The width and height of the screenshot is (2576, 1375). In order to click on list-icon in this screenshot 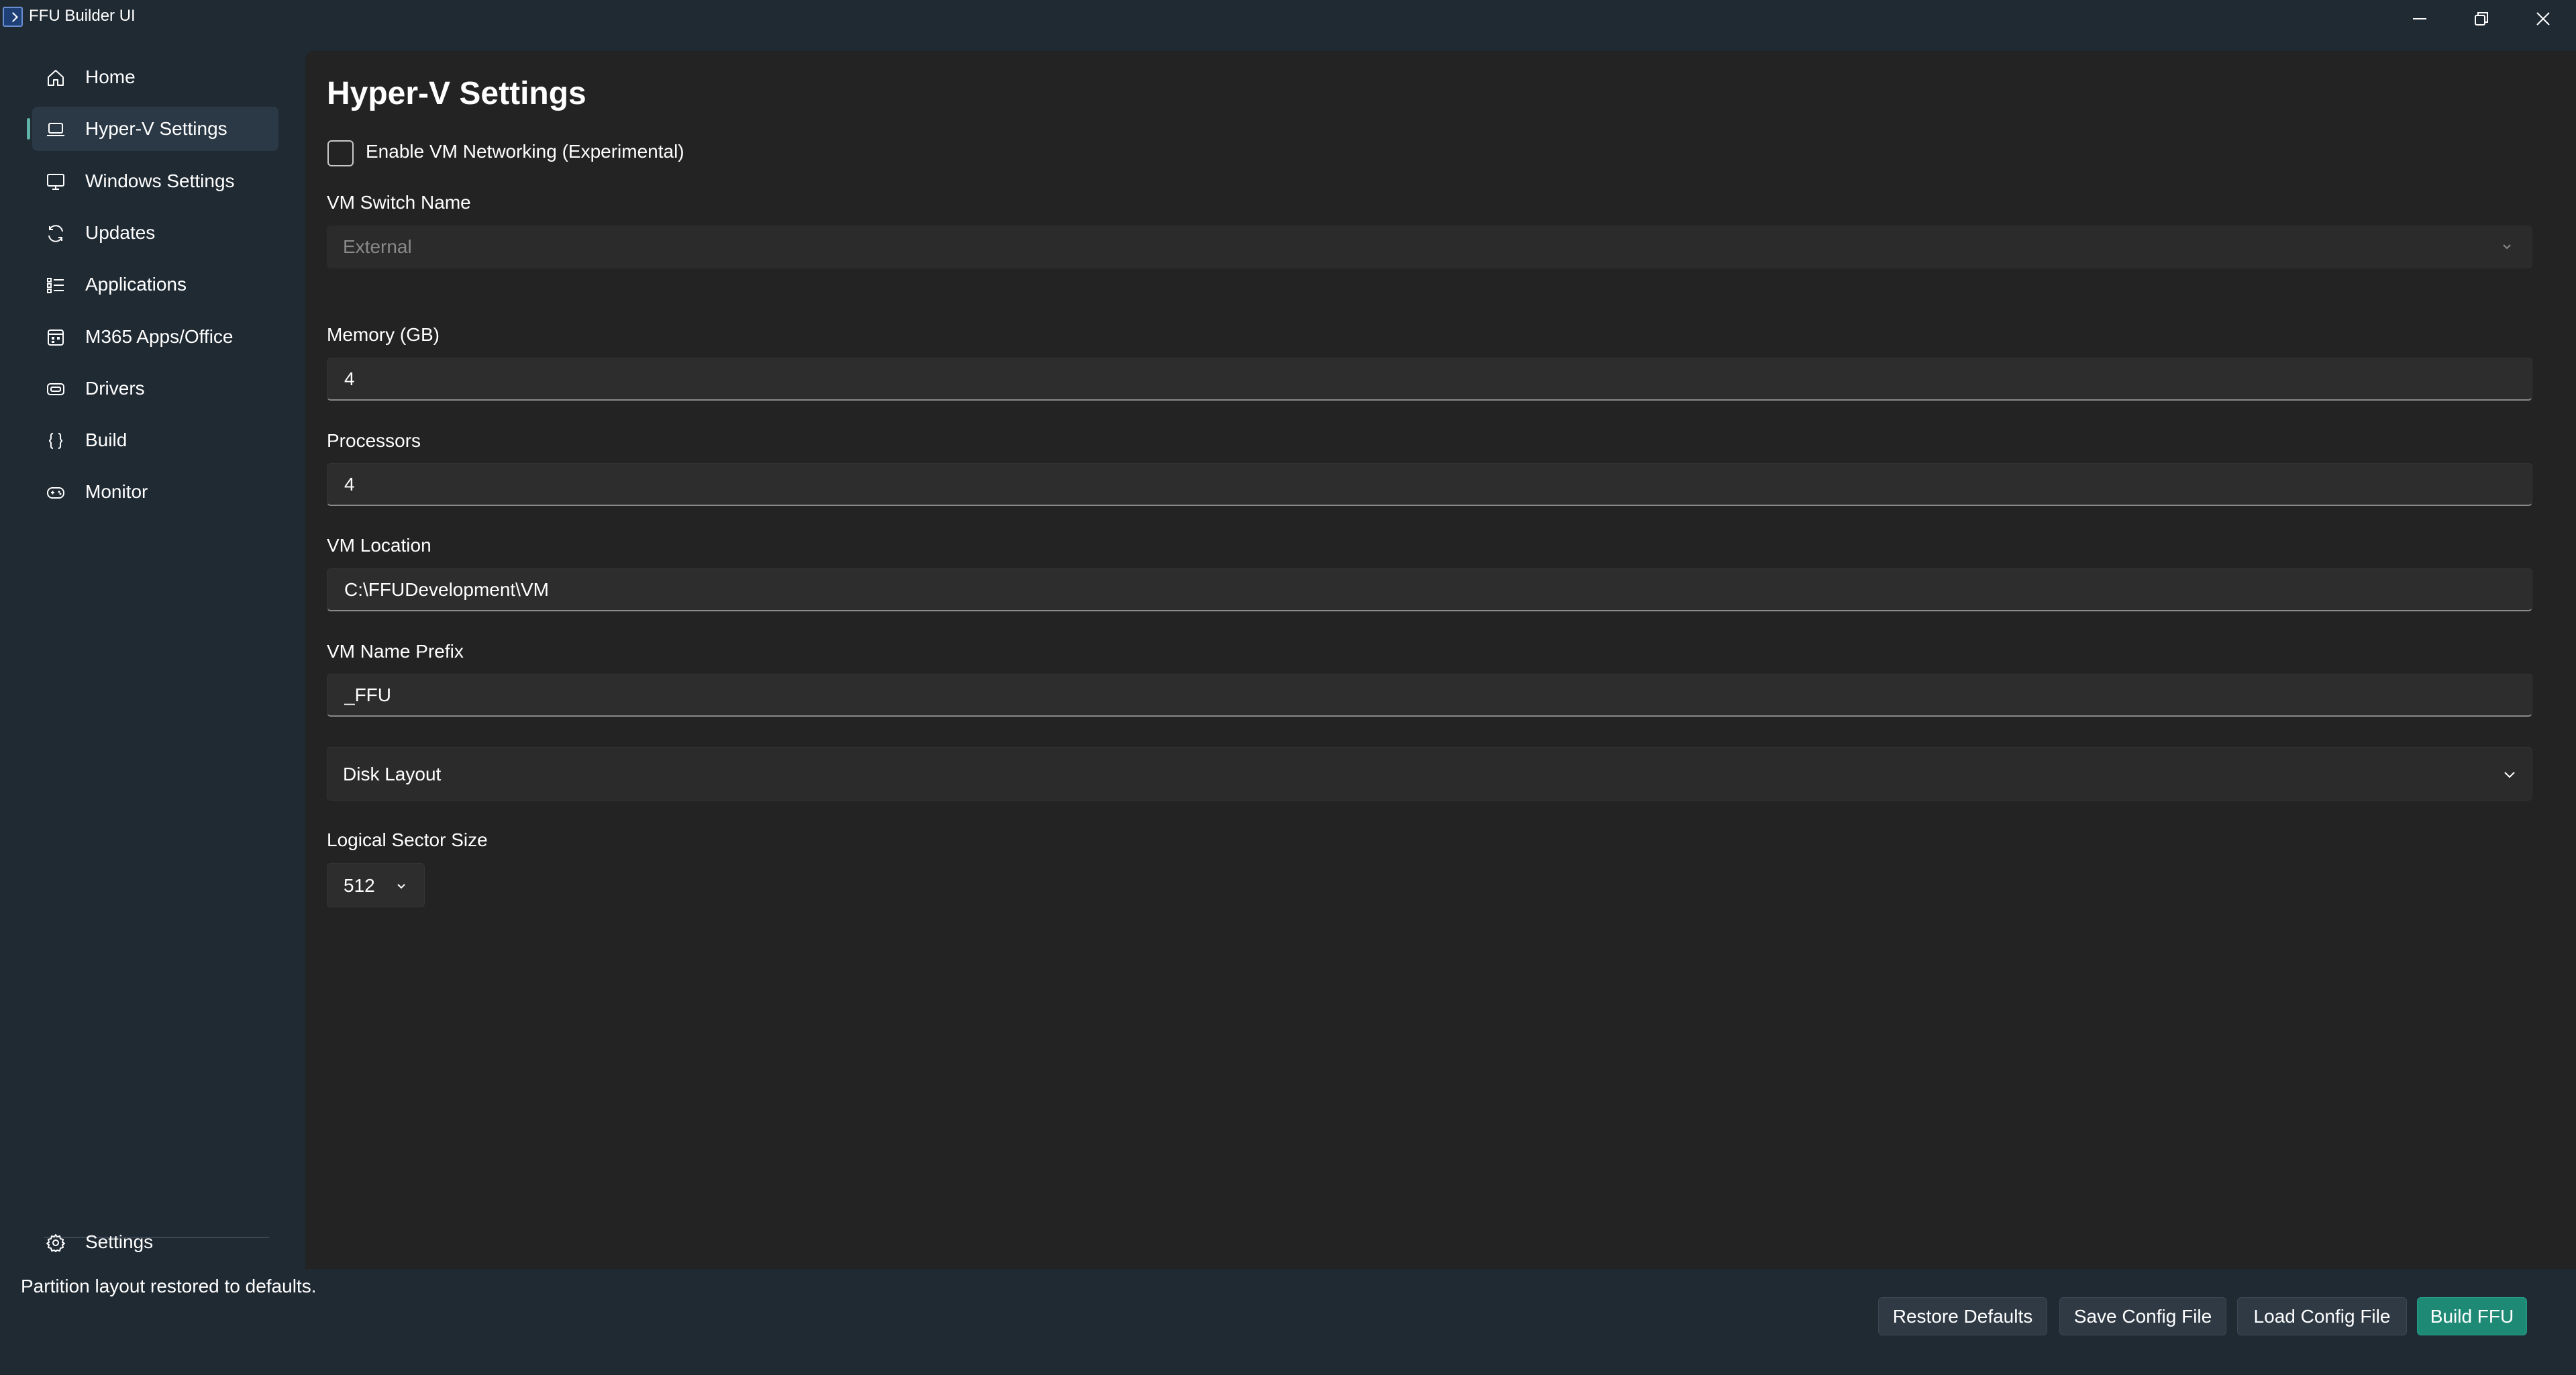, I will do `click(55, 286)`.